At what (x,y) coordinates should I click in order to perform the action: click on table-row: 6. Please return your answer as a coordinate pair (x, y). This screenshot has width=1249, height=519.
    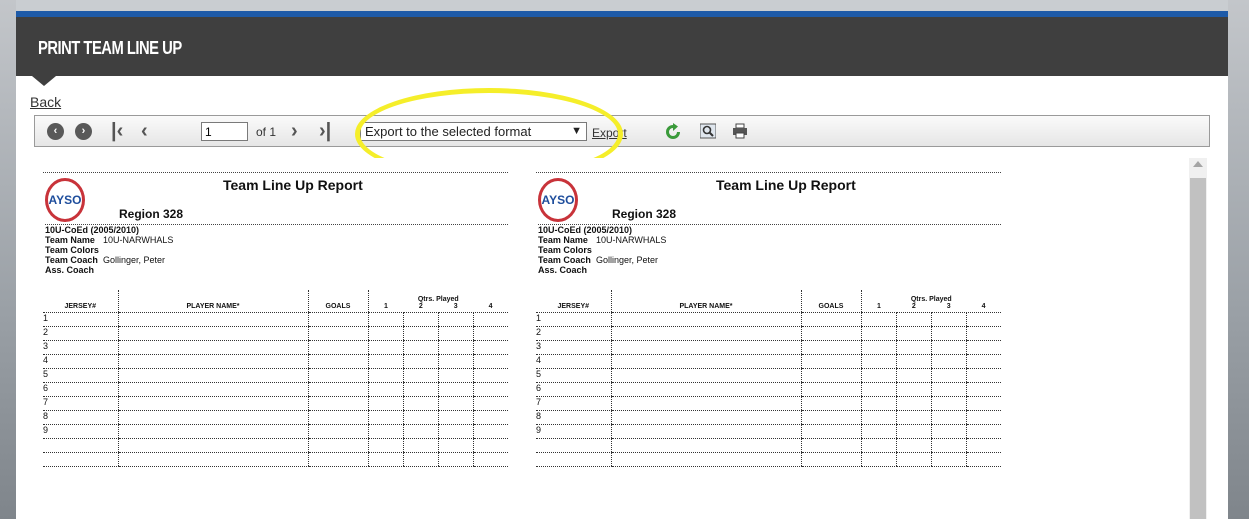
    Looking at the image, I should click on (275, 389).